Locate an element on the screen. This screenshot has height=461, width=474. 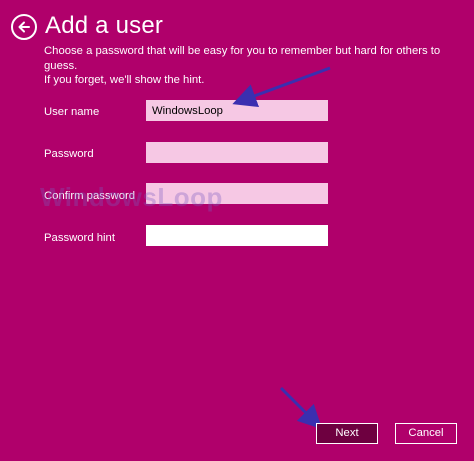
back-arrow-icon is located at coordinates (24, 27).